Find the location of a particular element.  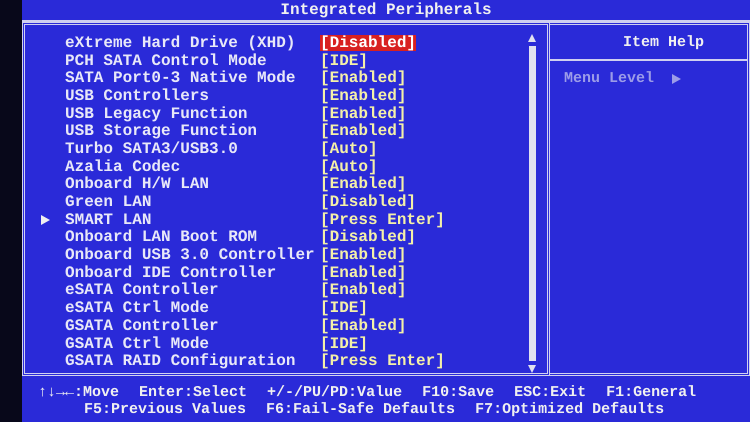

menu-level-arrow-icon is located at coordinates (677, 79).